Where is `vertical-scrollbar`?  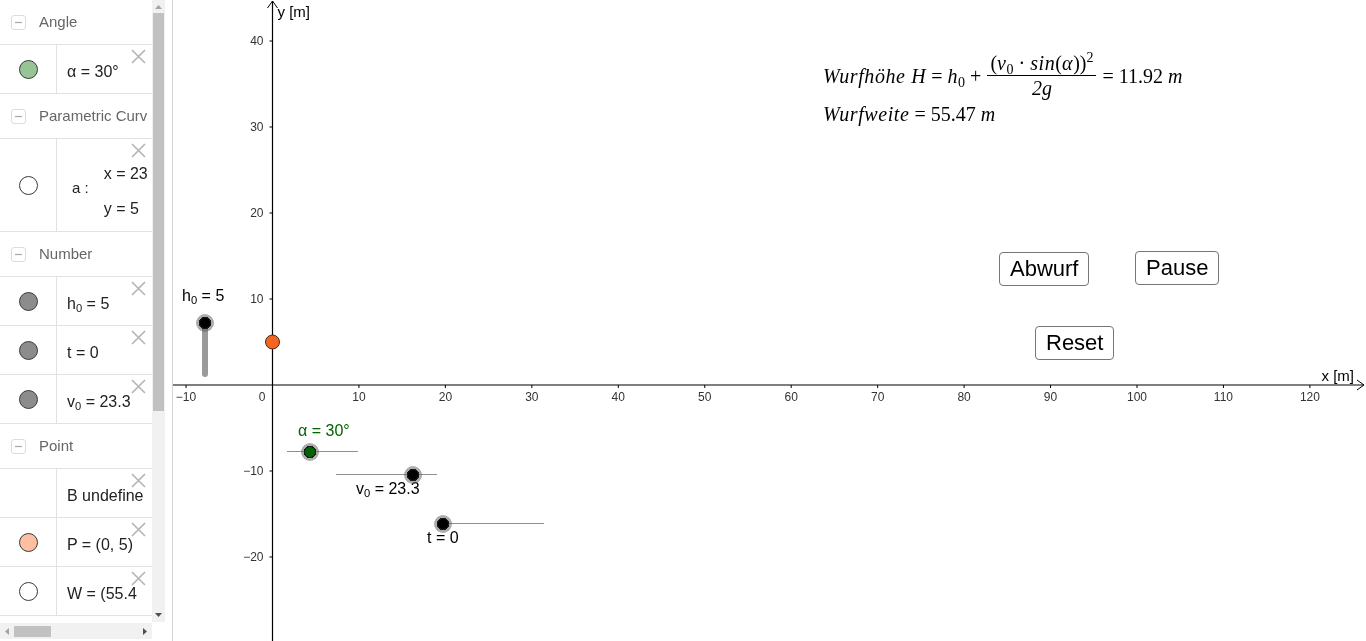 vertical-scrollbar is located at coordinates (158, 311).